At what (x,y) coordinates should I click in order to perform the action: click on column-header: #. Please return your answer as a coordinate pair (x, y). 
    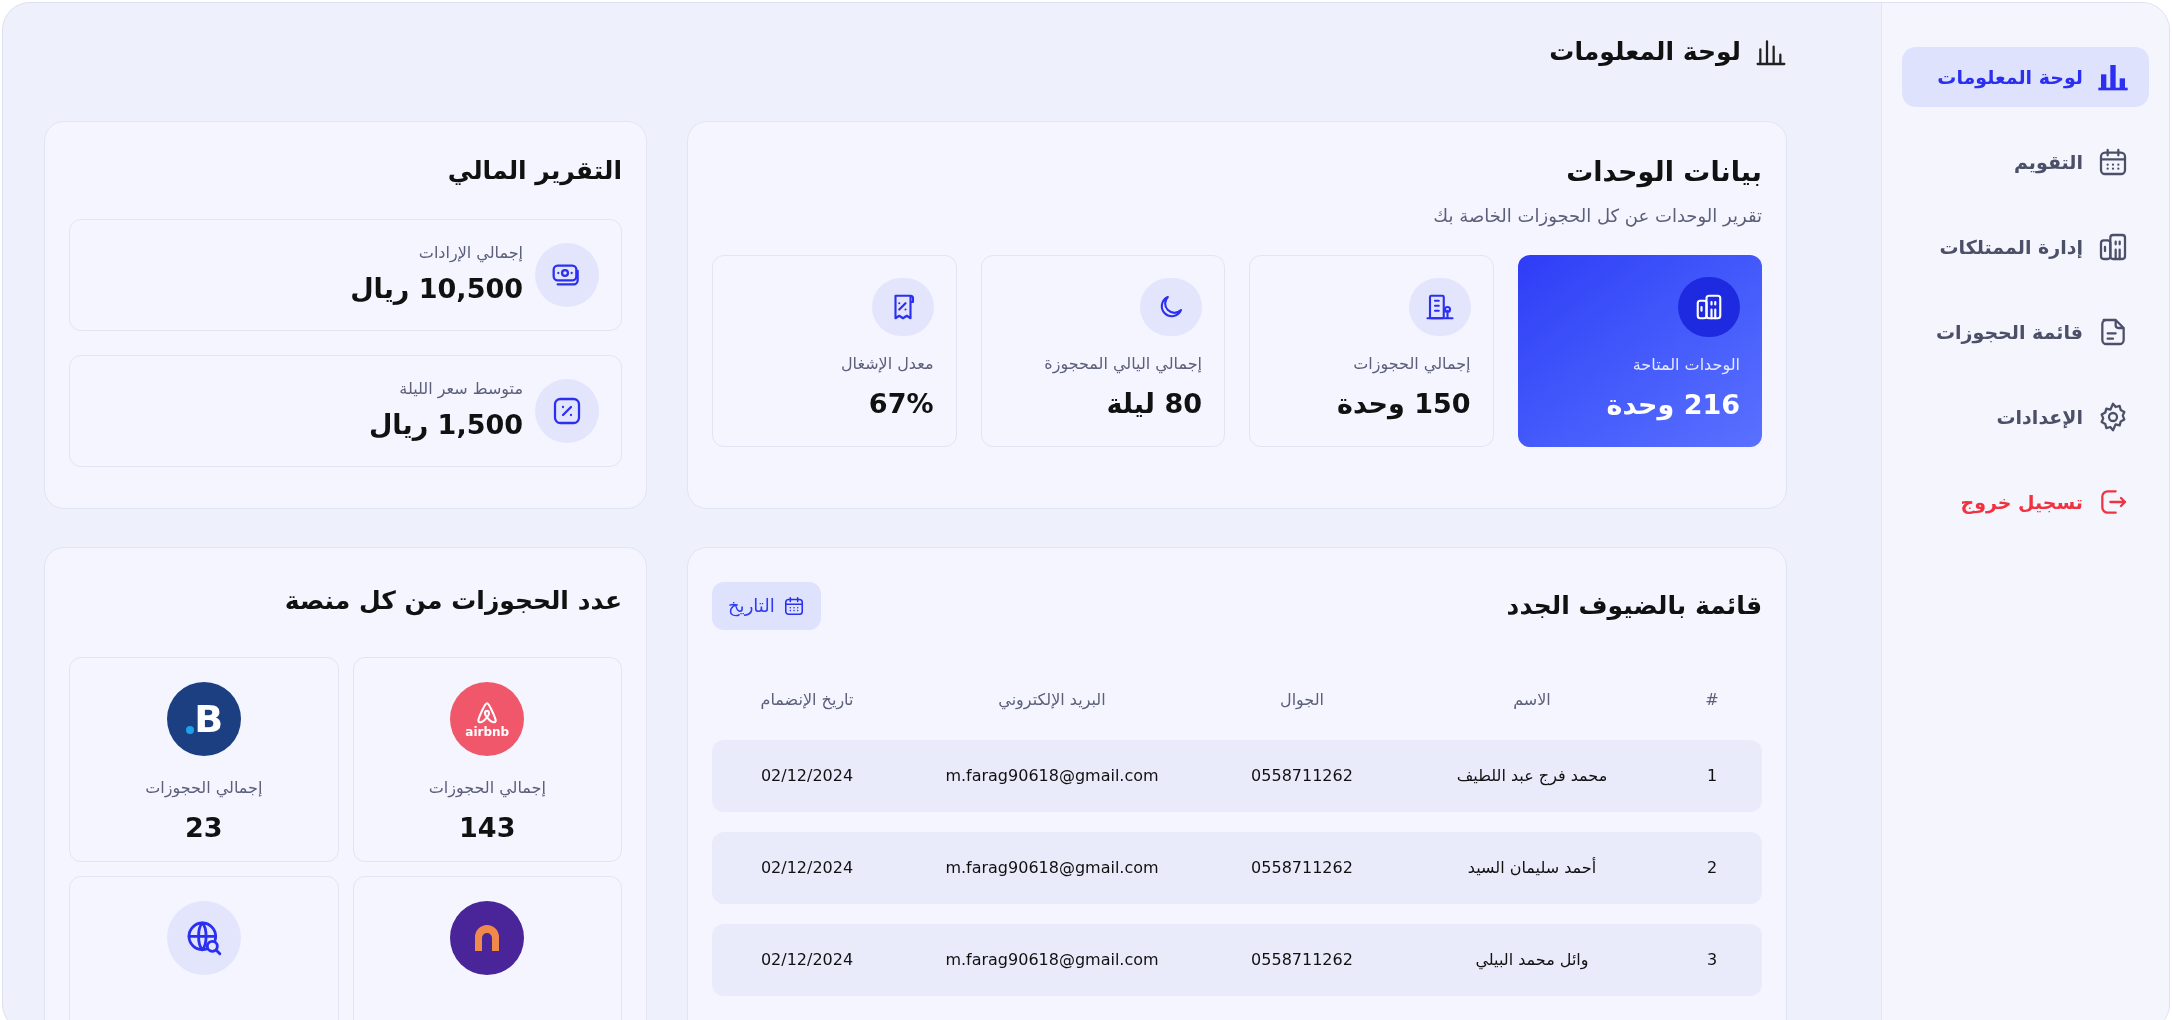
    Looking at the image, I should click on (1712, 699).